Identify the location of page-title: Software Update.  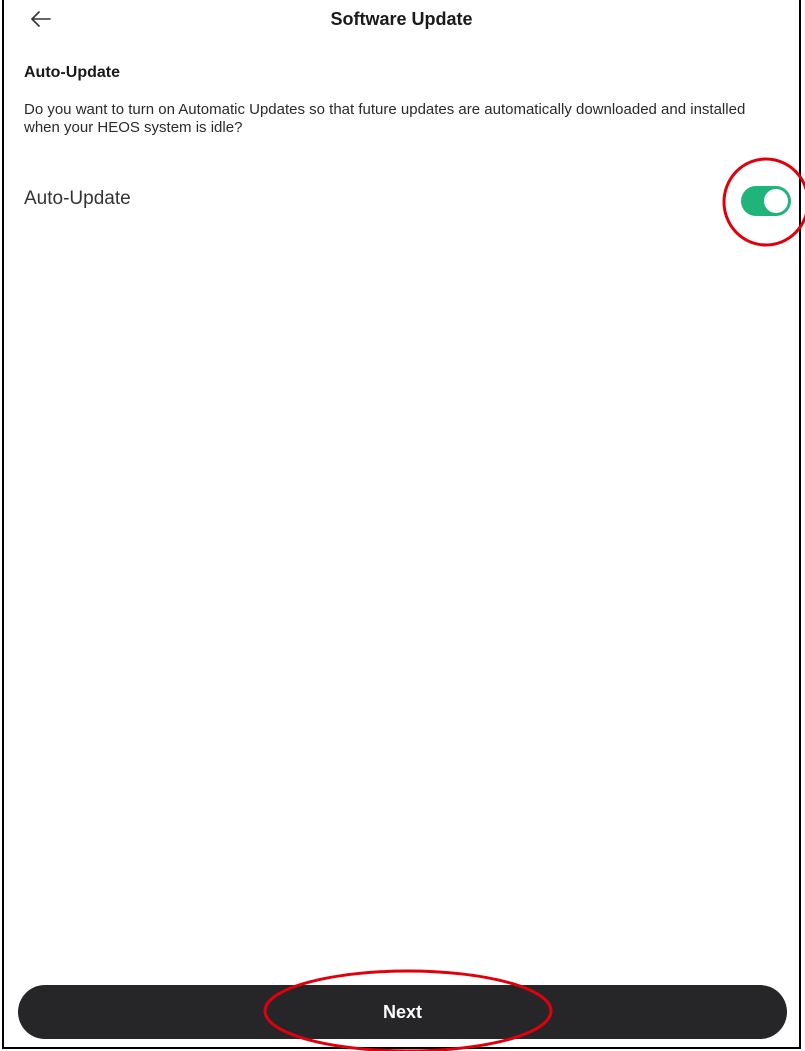
(401, 19).